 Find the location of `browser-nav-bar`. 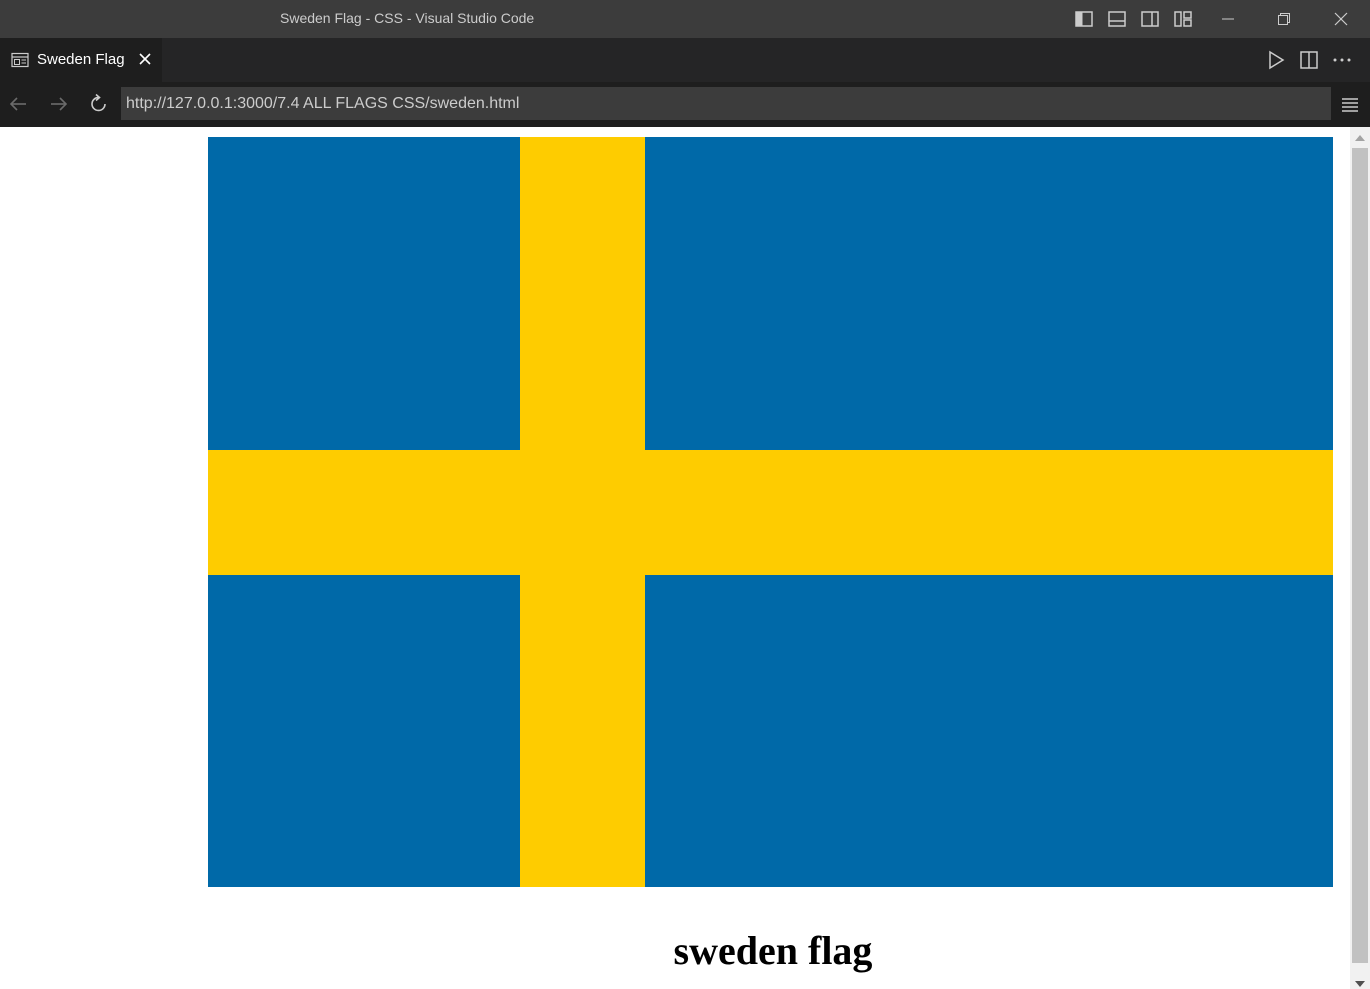

browser-nav-bar is located at coordinates (685, 104).